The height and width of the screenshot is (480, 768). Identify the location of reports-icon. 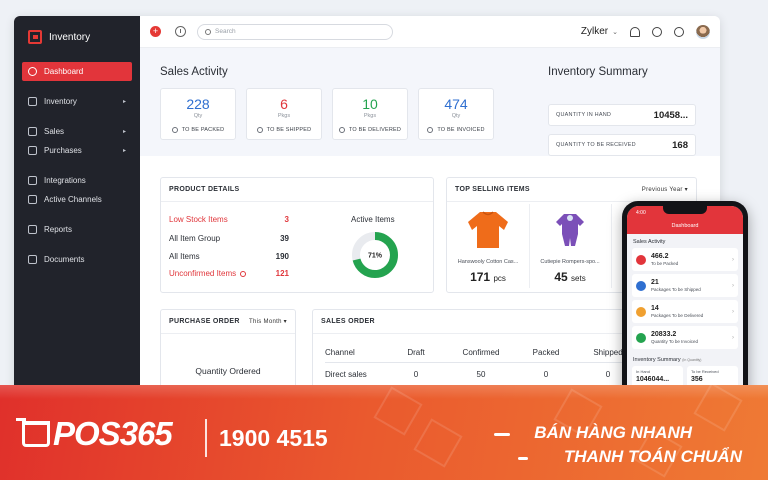
(32, 229).